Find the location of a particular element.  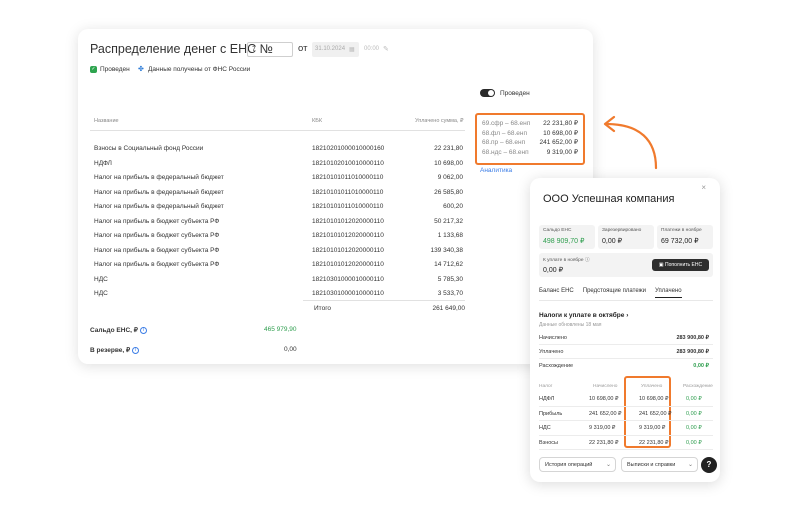

to-pay-label-text: К уплате в ноябре is located at coordinates (563, 260).